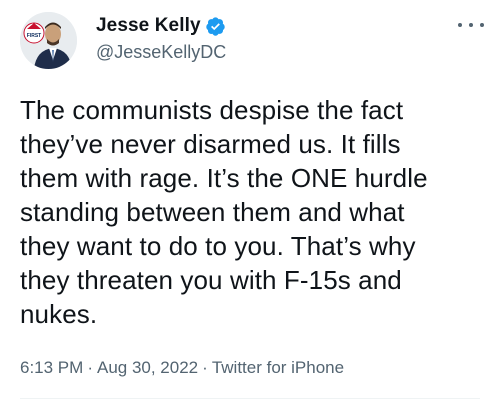 The image size is (500, 403). What do you see at coordinates (148, 26) in the screenshot?
I see `display-name: Jesse Kelly` at bounding box center [148, 26].